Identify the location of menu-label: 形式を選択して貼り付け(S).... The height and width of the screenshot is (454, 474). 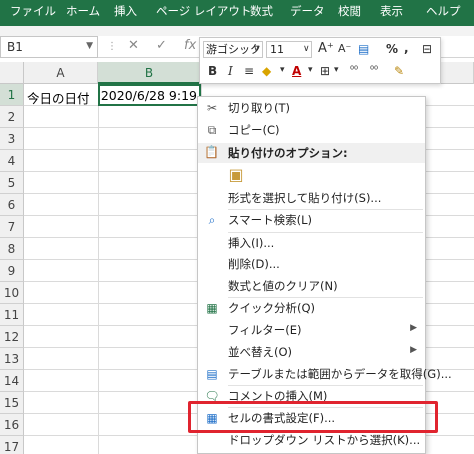
(305, 198).